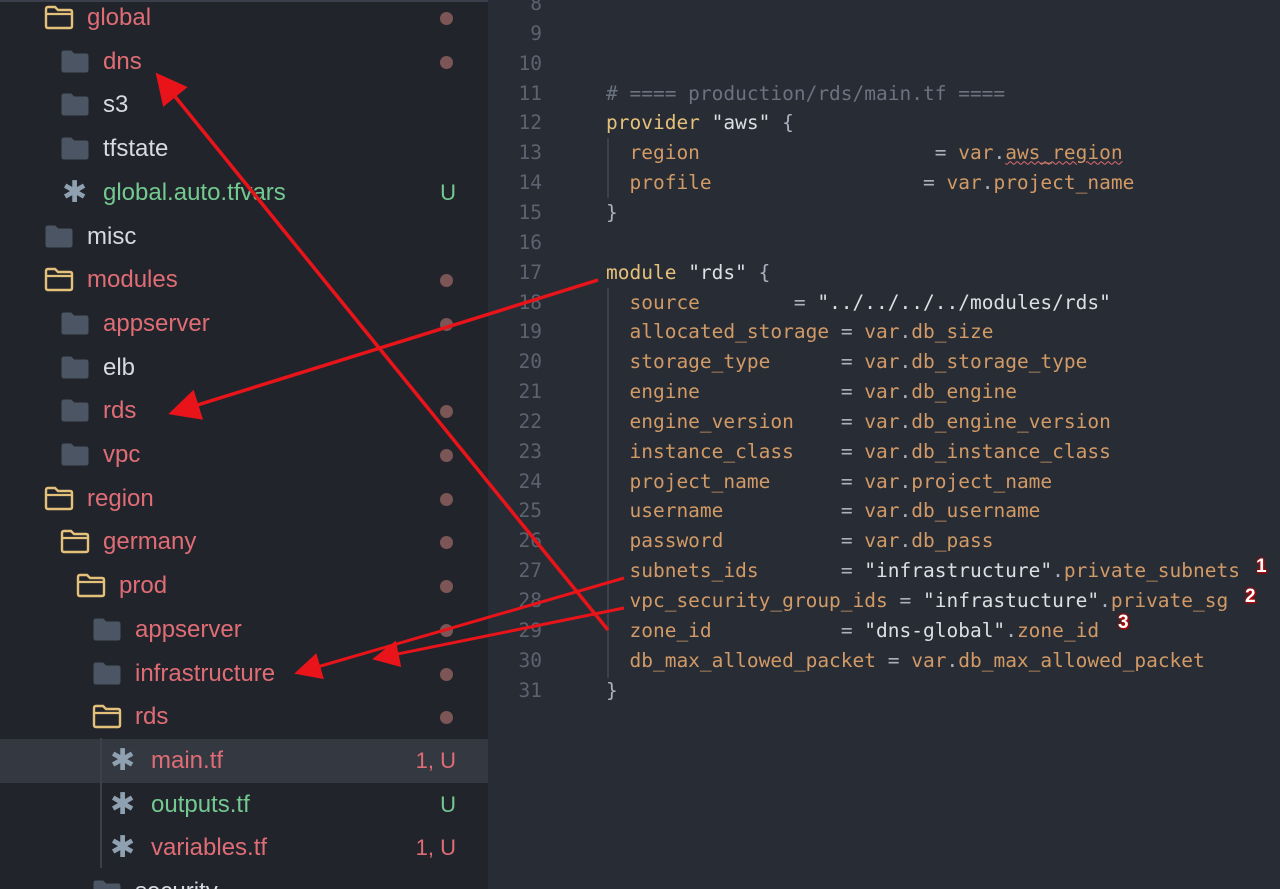  What do you see at coordinates (530, 362) in the screenshot?
I see `line-number: 20` at bounding box center [530, 362].